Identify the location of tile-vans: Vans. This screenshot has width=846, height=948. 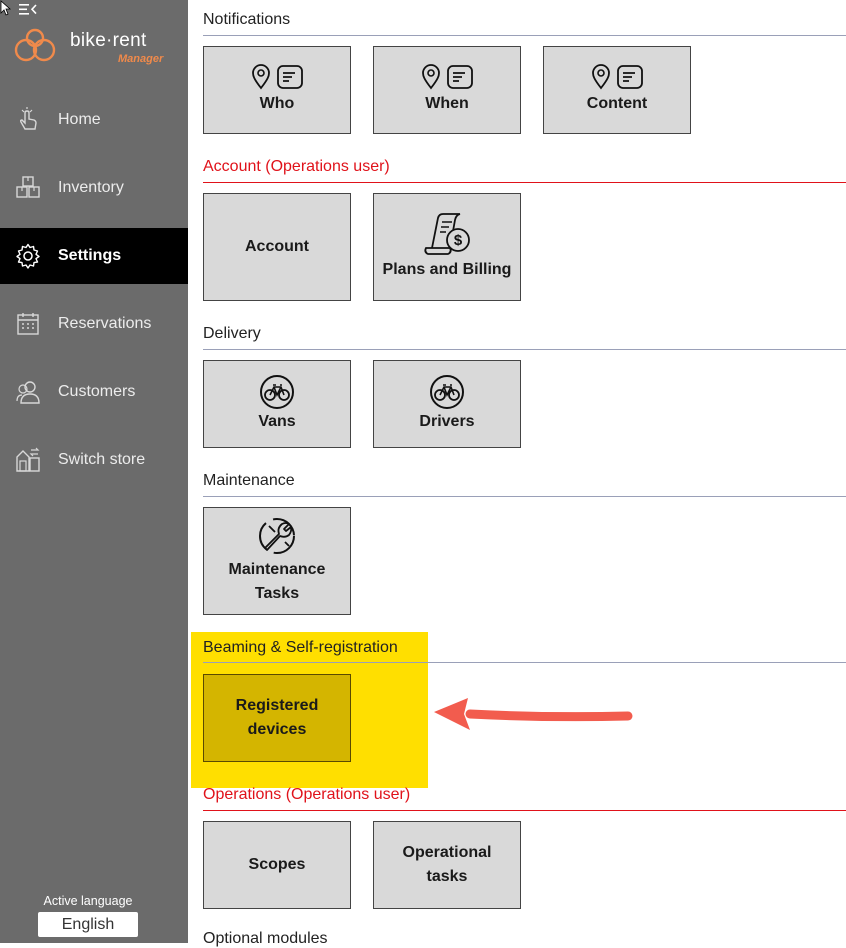
(277, 404).